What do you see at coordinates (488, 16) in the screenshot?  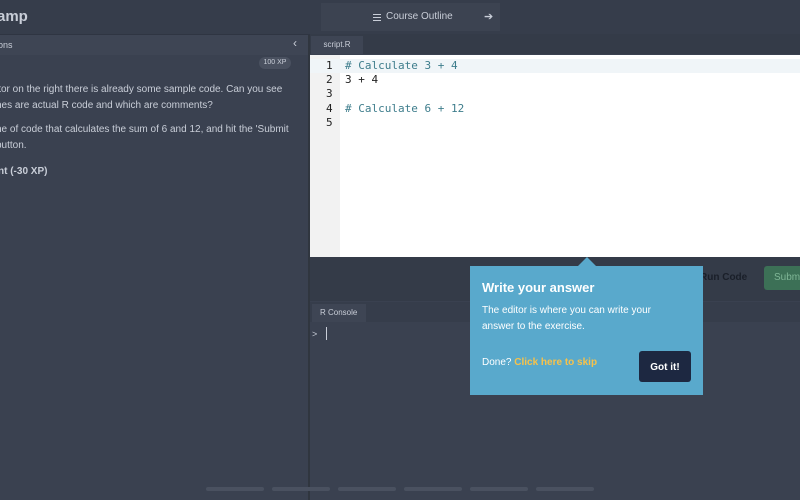 I see `arrow-right-icon: ➔` at bounding box center [488, 16].